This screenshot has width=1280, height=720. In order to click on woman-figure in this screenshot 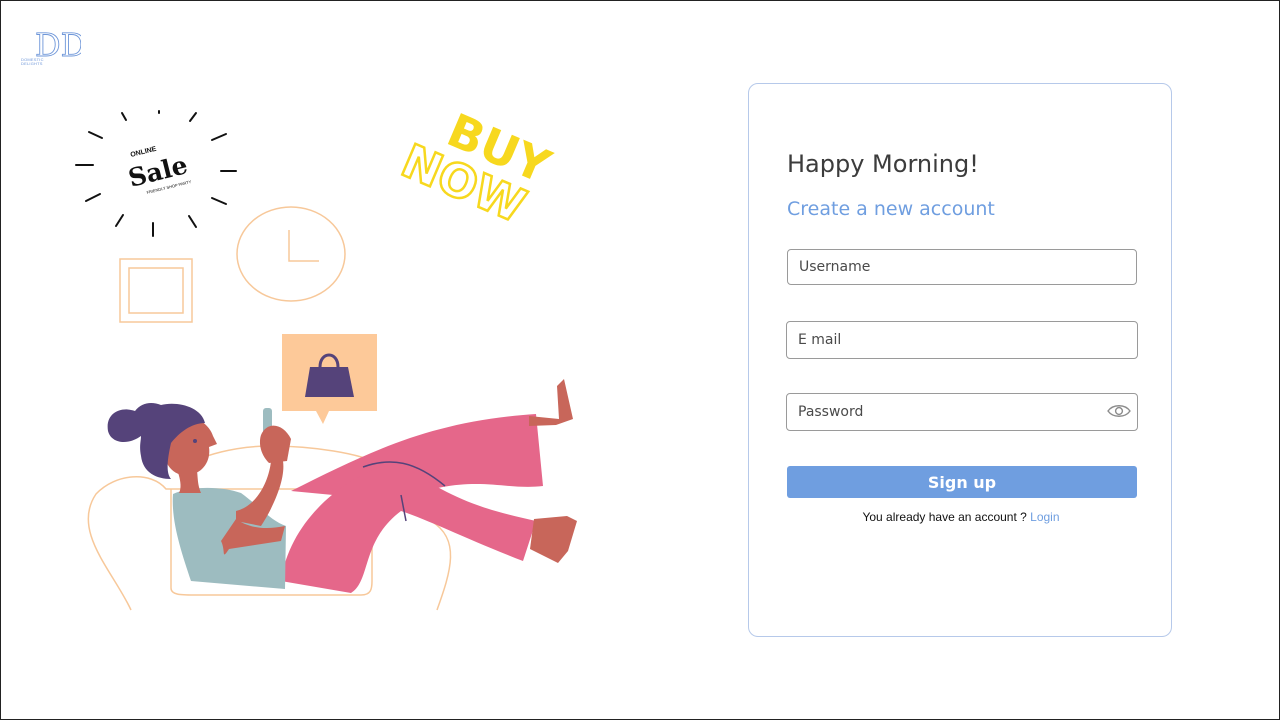, I will do `click(342, 486)`.